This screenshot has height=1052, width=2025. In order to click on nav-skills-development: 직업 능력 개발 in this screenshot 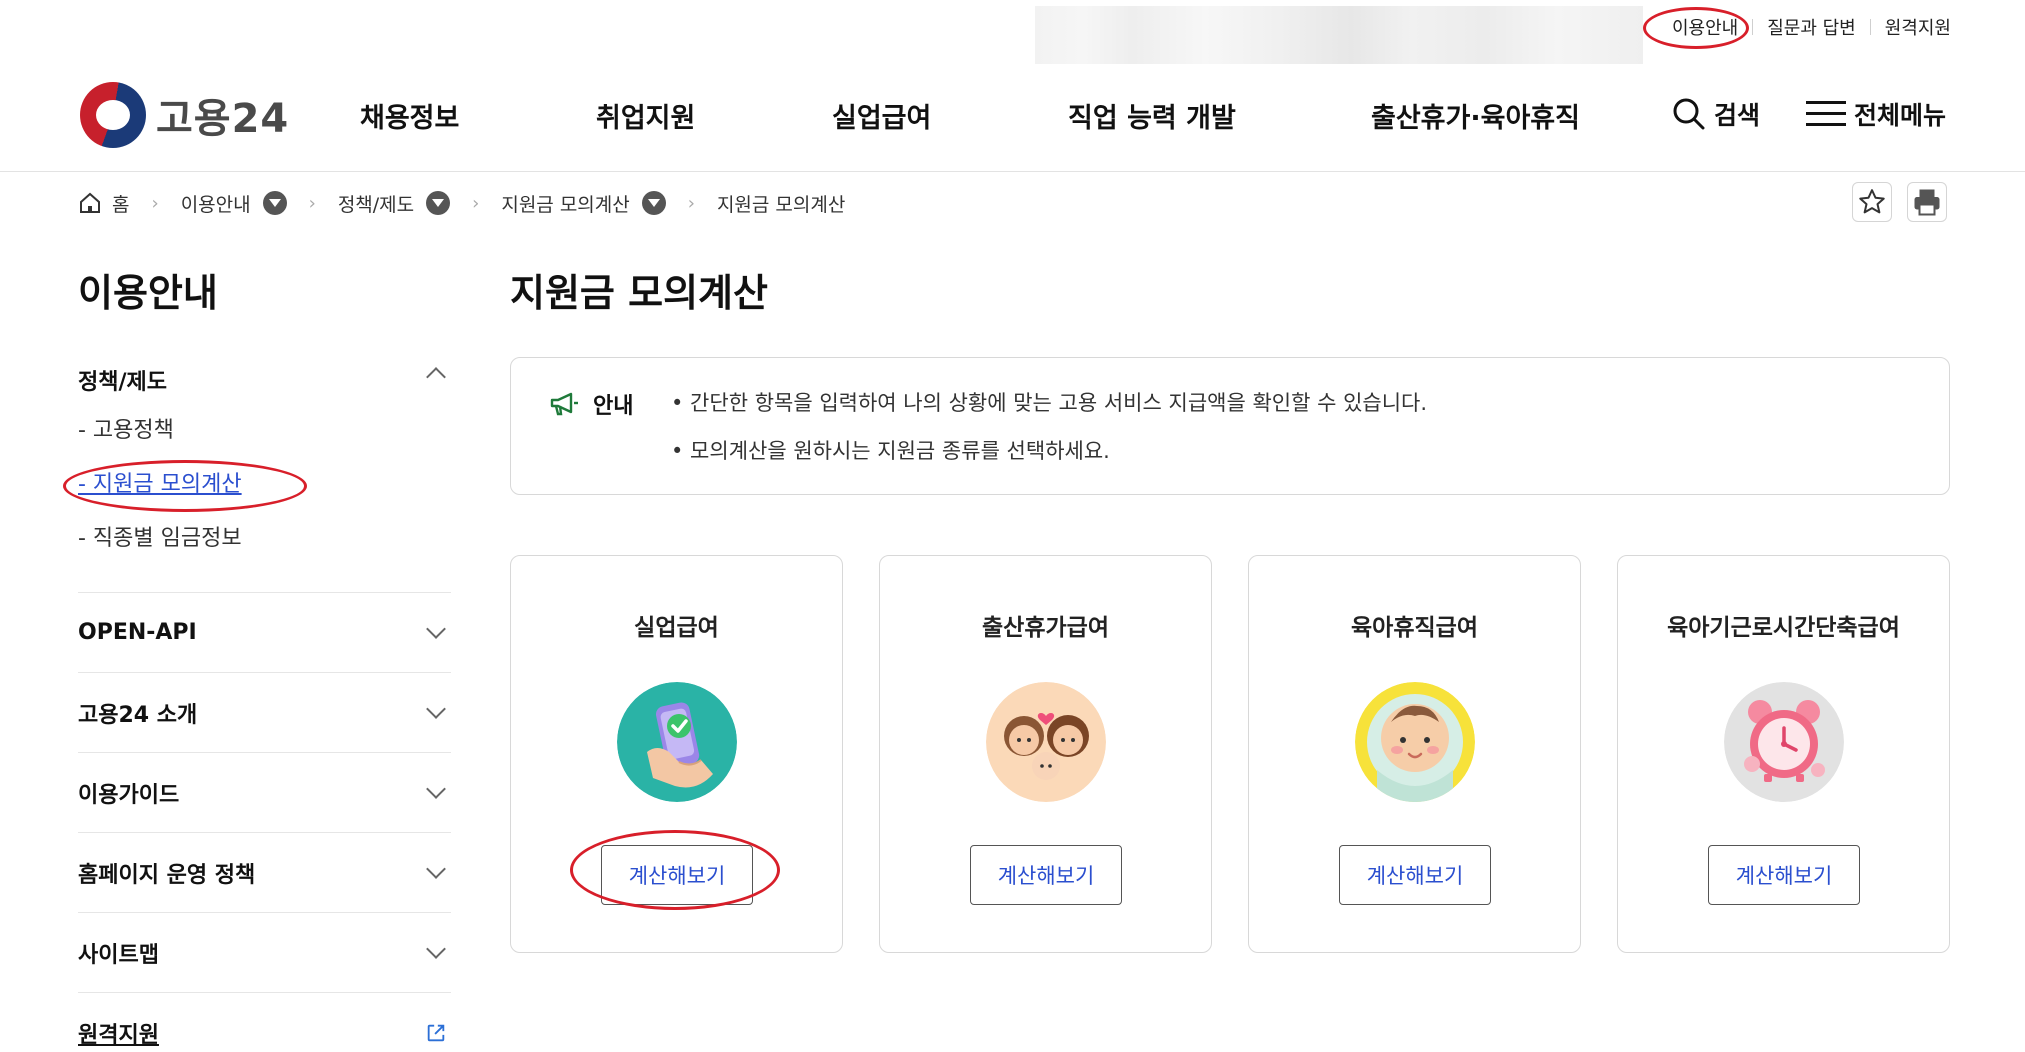, I will do `click(1152, 115)`.